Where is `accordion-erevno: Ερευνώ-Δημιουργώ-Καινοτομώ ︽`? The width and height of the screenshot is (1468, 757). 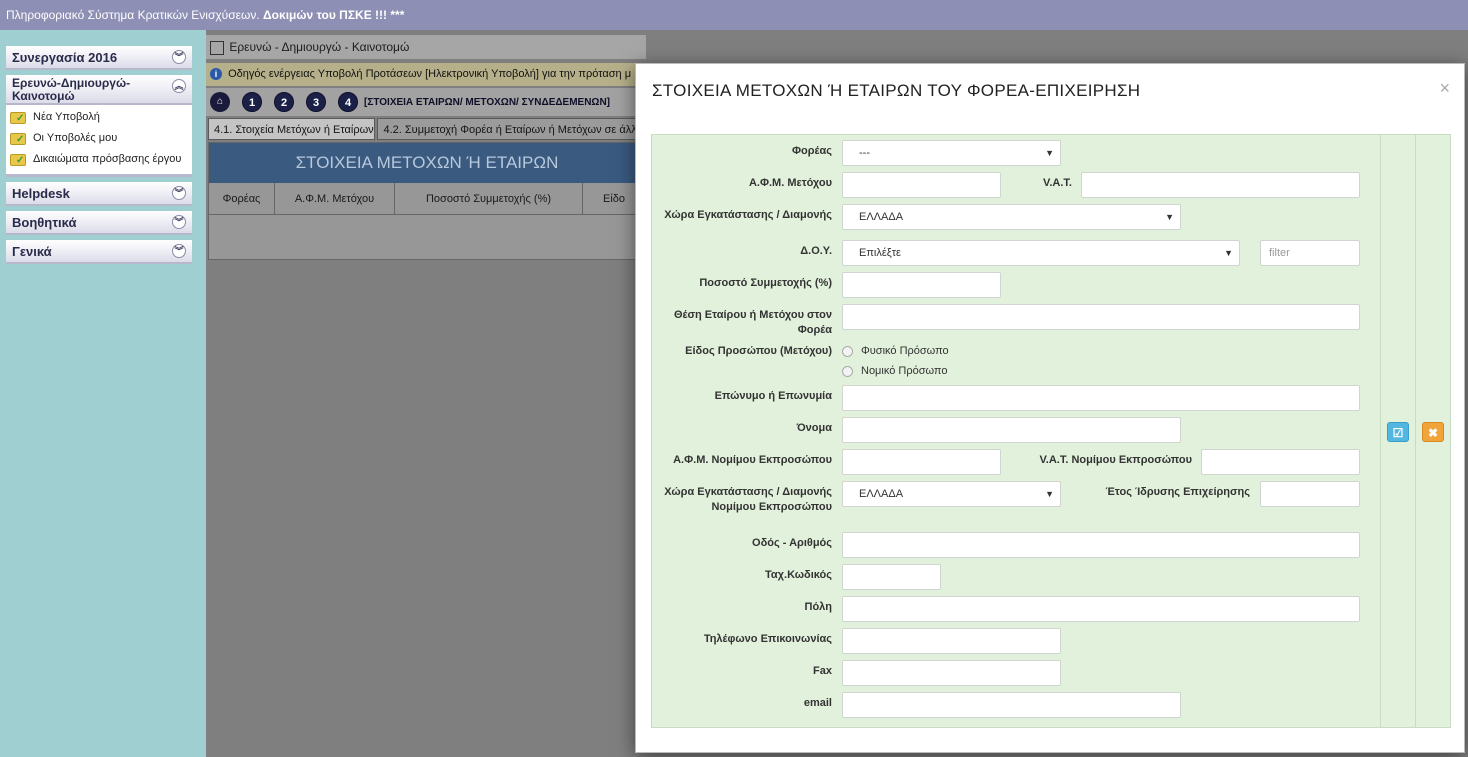 accordion-erevno: Ερευνώ-Δημιουργώ-Καινοτομώ ︽ is located at coordinates (99, 90).